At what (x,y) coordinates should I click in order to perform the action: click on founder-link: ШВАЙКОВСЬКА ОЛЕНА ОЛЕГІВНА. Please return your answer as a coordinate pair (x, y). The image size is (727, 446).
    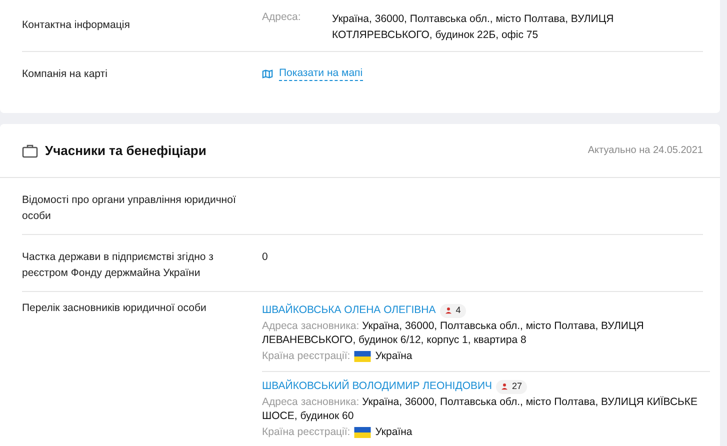
    Looking at the image, I should click on (349, 310).